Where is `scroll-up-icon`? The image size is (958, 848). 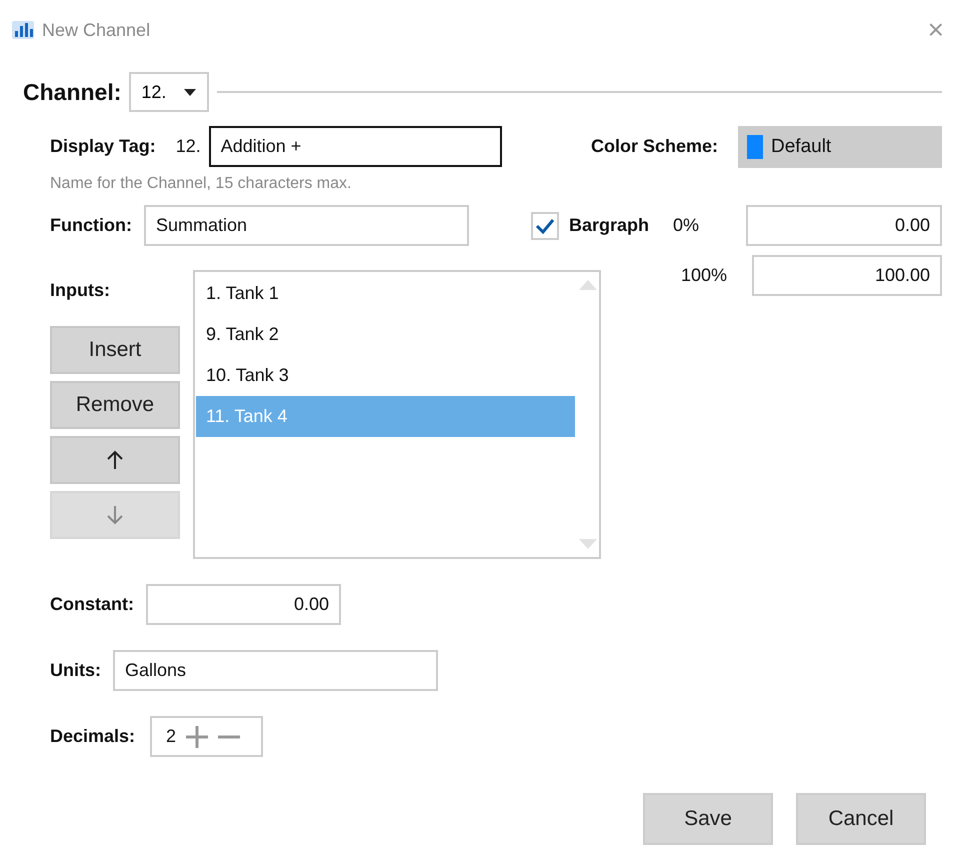 scroll-up-icon is located at coordinates (588, 285).